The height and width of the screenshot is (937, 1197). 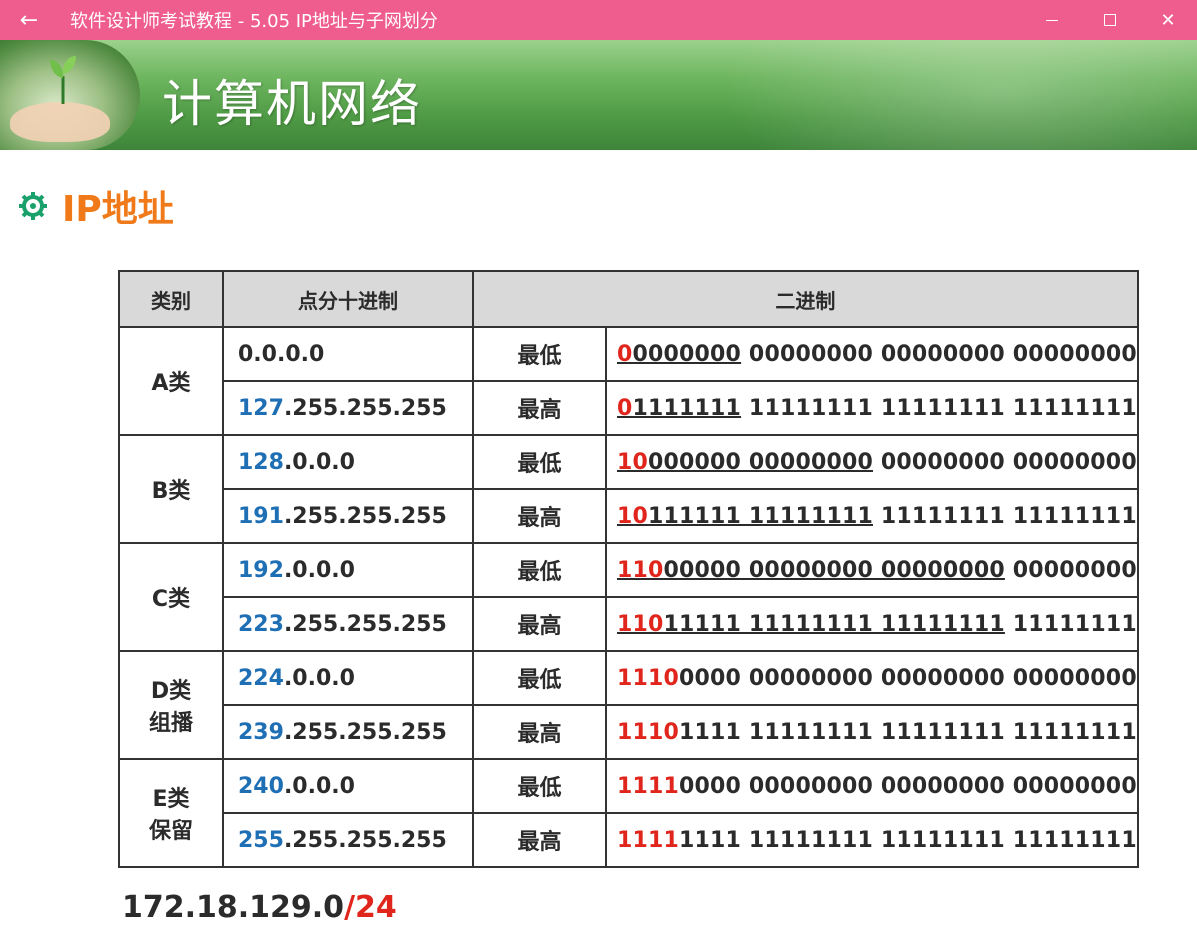 I want to click on binary-cell: 11011111 11111111 11111111 11111111, so click(x=872, y=624).